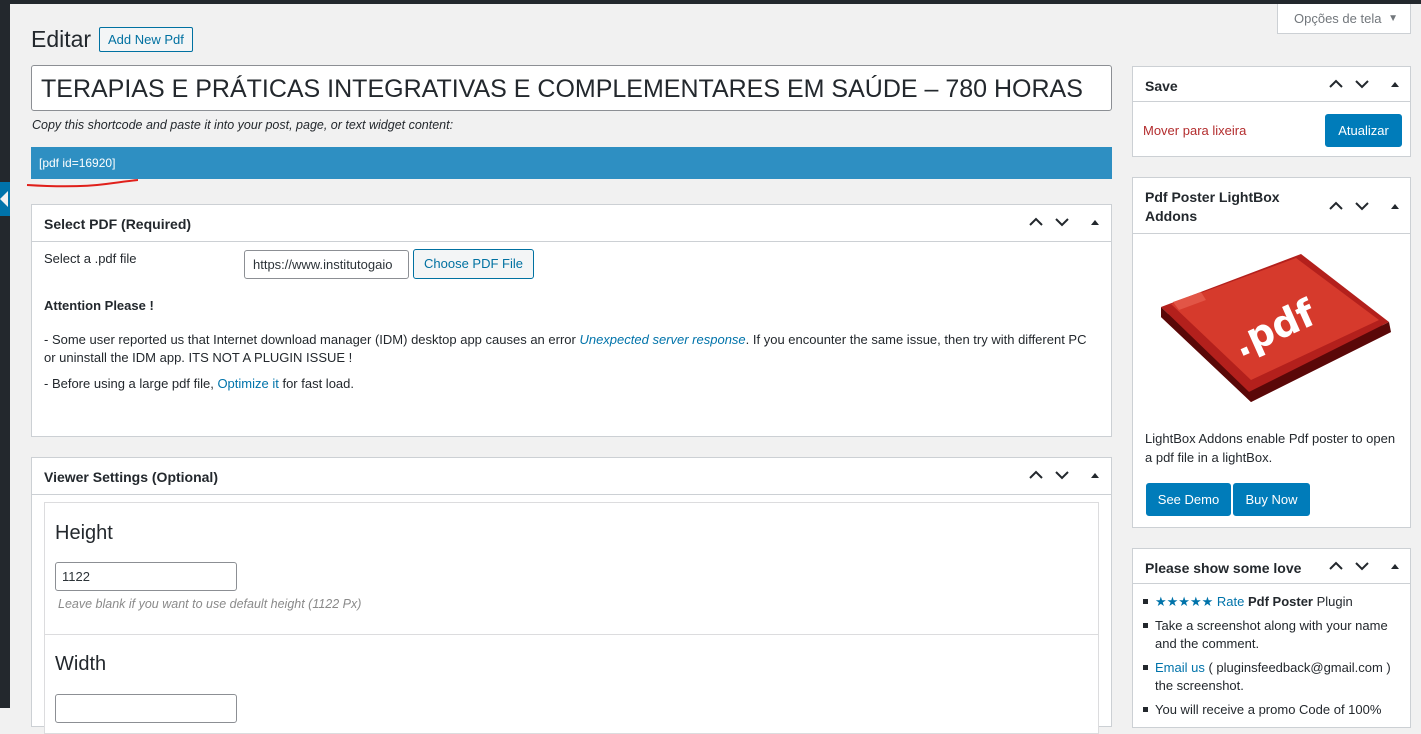 The height and width of the screenshot is (734, 1421). I want to click on caret-down-icon: ▼, so click(1393, 18).